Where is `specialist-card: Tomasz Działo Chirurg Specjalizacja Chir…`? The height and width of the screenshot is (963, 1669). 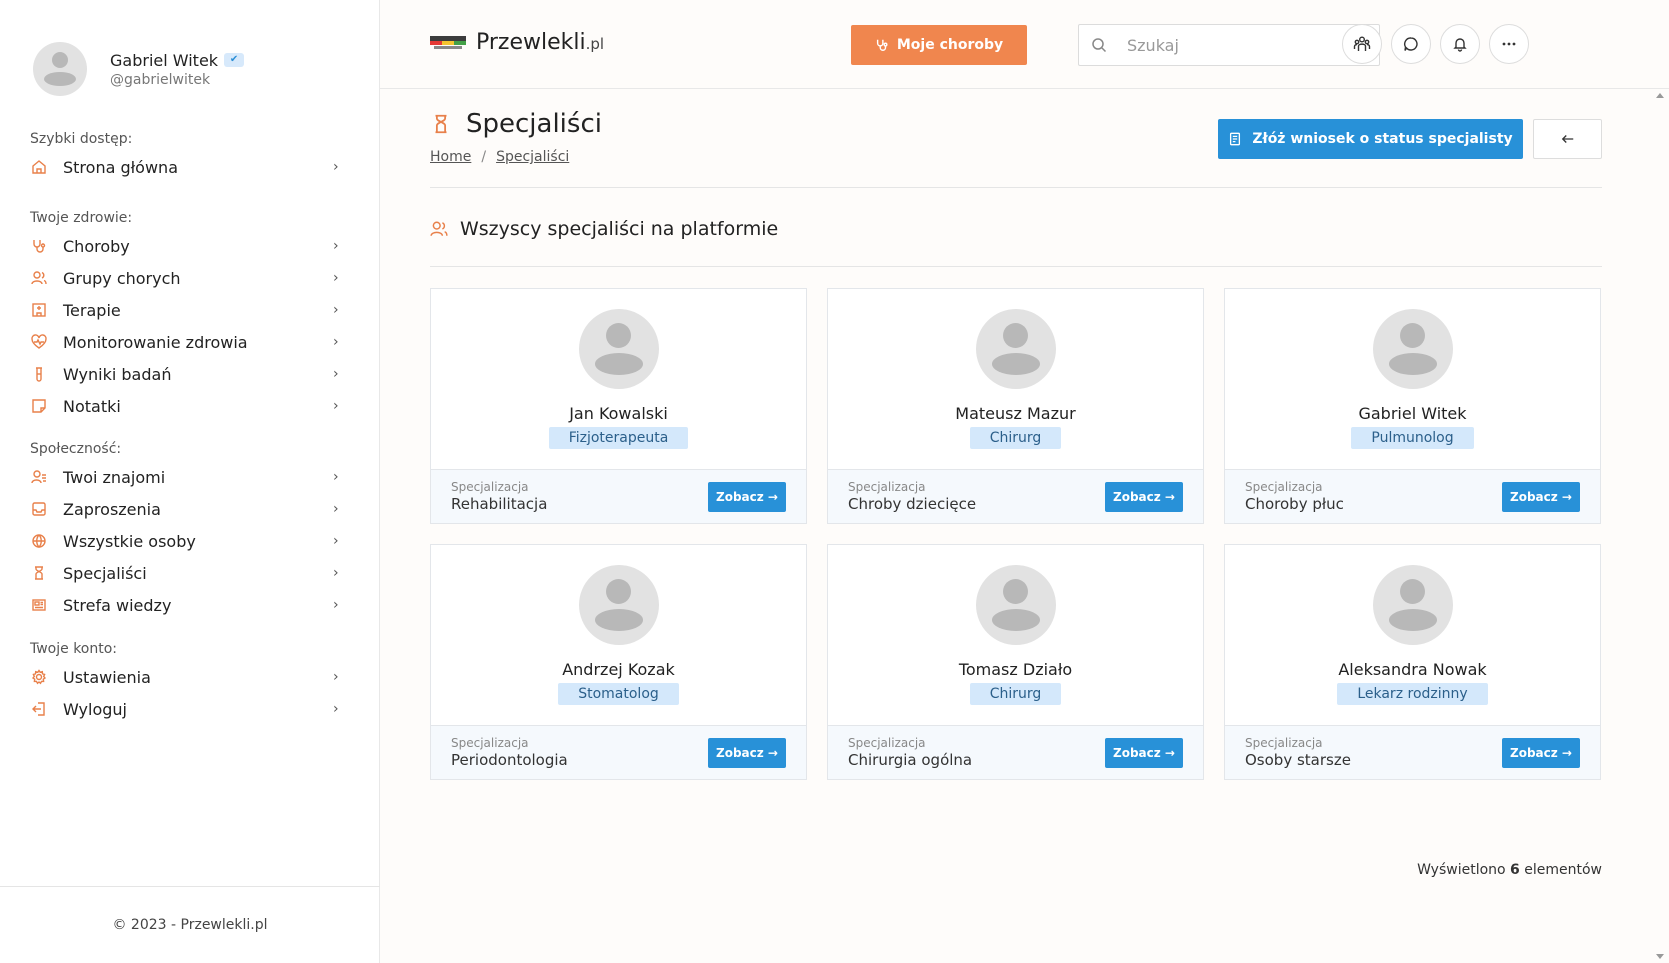
specialist-card: Tomasz Działo Chirurg Specjalizacja Chir… is located at coordinates (1015, 662).